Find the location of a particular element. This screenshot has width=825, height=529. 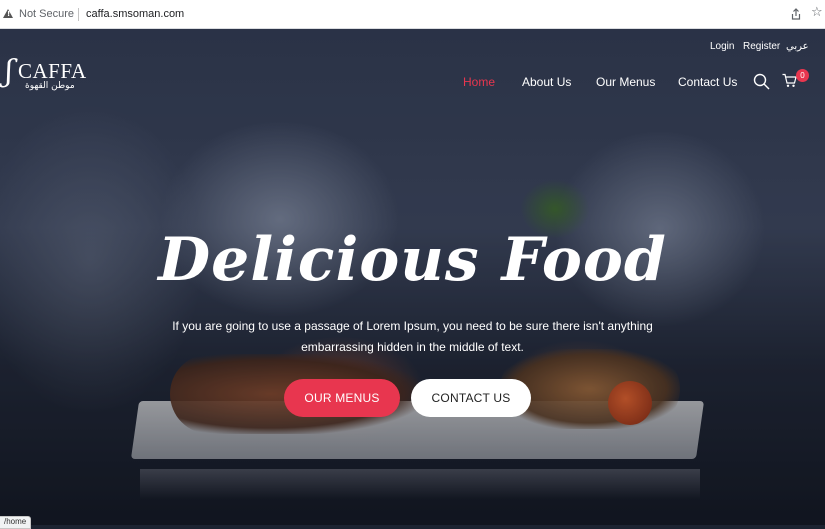

star-icon: ☆ is located at coordinates (817, 12).